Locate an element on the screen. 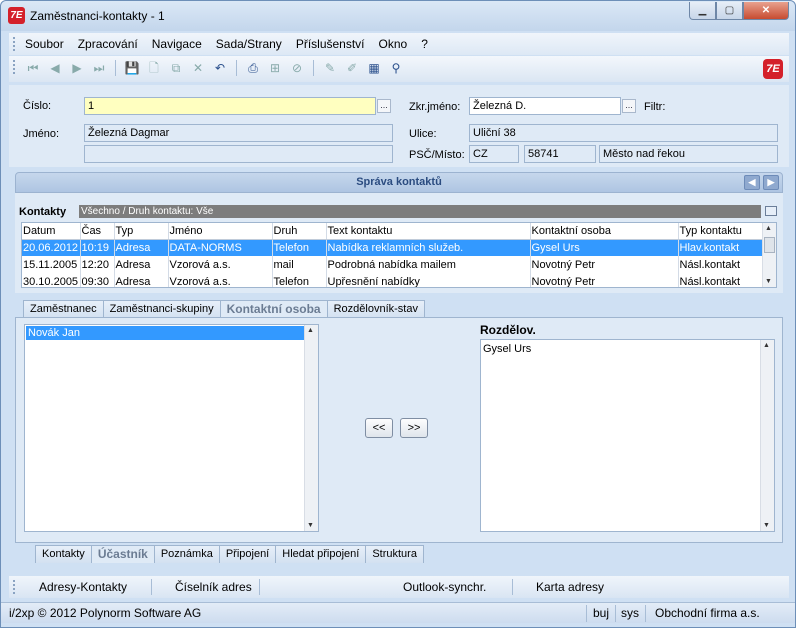  zkr-field: Železná D. is located at coordinates (545, 106).